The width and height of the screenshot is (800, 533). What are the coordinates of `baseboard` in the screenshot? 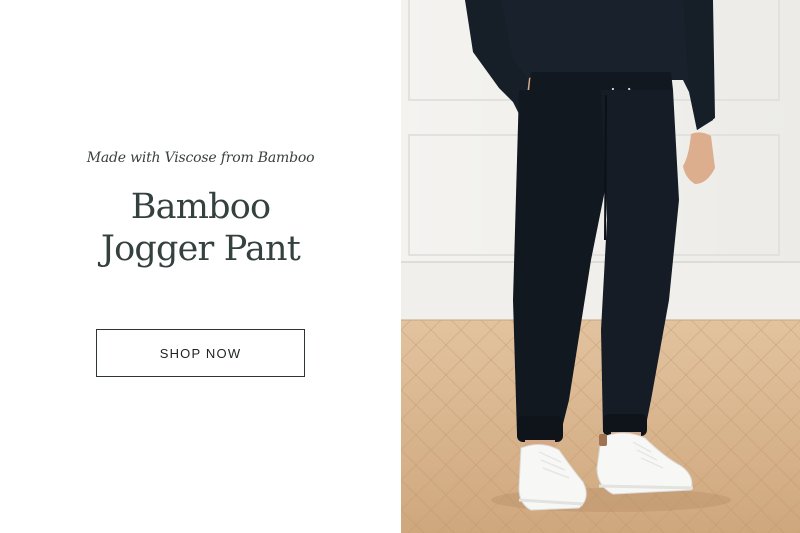 It's located at (600, 291).